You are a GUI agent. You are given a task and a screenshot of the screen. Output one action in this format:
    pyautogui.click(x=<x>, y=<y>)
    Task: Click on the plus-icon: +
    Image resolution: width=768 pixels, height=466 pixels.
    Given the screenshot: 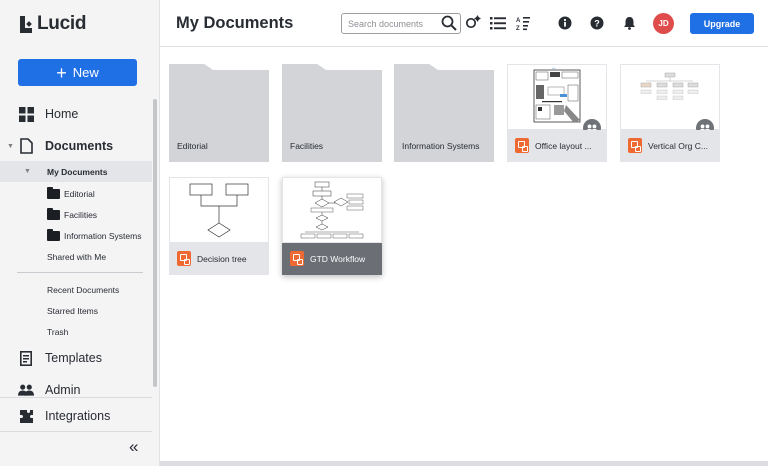 What is the action you would take?
    pyautogui.click(x=61, y=72)
    